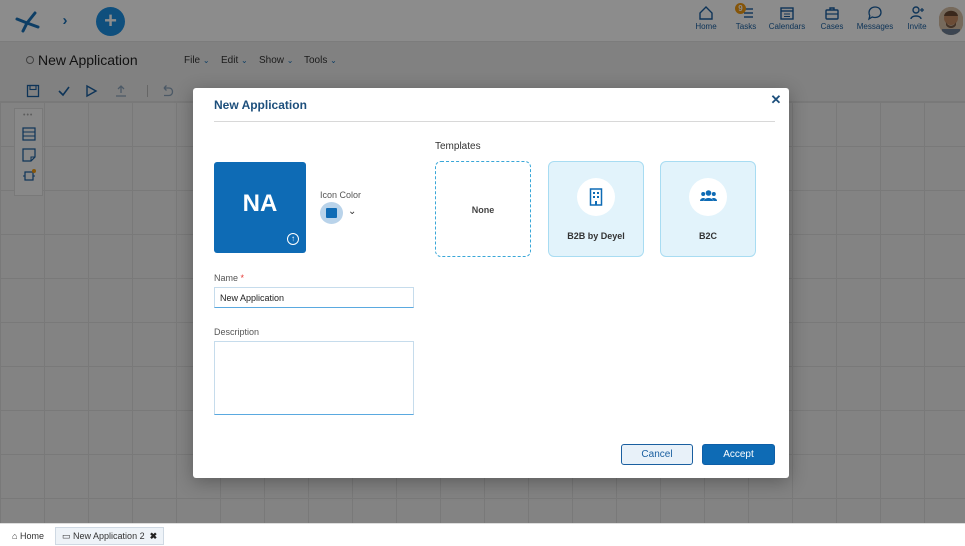  I want to click on tab-new-application-2: ▭ New Application 2 ✖, so click(110, 536).